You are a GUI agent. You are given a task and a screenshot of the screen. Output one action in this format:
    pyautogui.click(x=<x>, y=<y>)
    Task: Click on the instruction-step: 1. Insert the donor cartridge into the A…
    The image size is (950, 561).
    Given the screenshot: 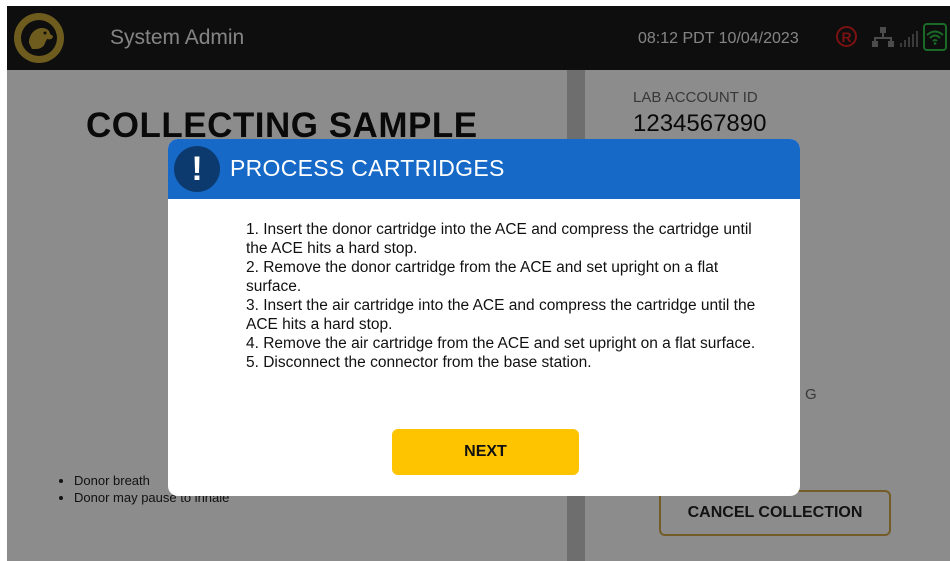 What is the action you would take?
    pyautogui.click(x=499, y=239)
    